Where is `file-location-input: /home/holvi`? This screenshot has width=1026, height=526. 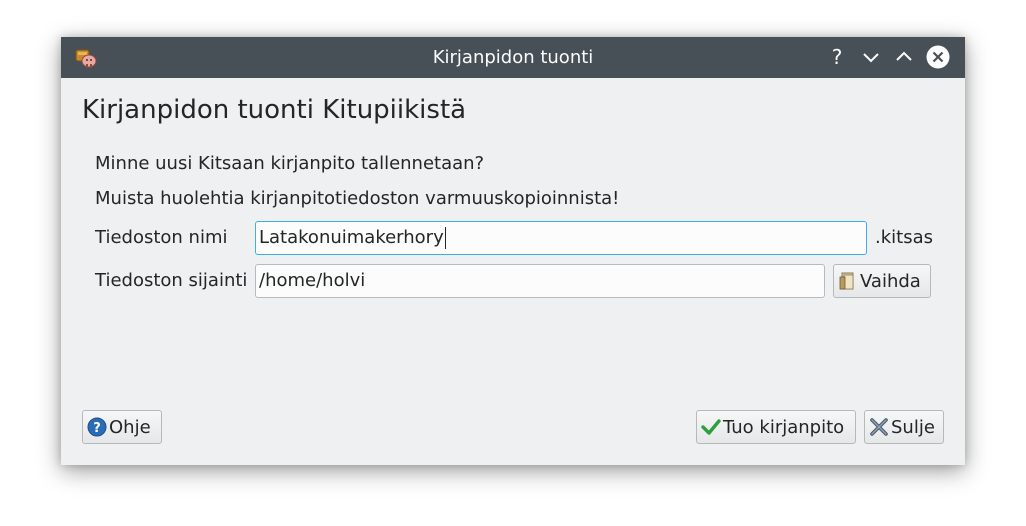
file-location-input: /home/holvi is located at coordinates (540, 281).